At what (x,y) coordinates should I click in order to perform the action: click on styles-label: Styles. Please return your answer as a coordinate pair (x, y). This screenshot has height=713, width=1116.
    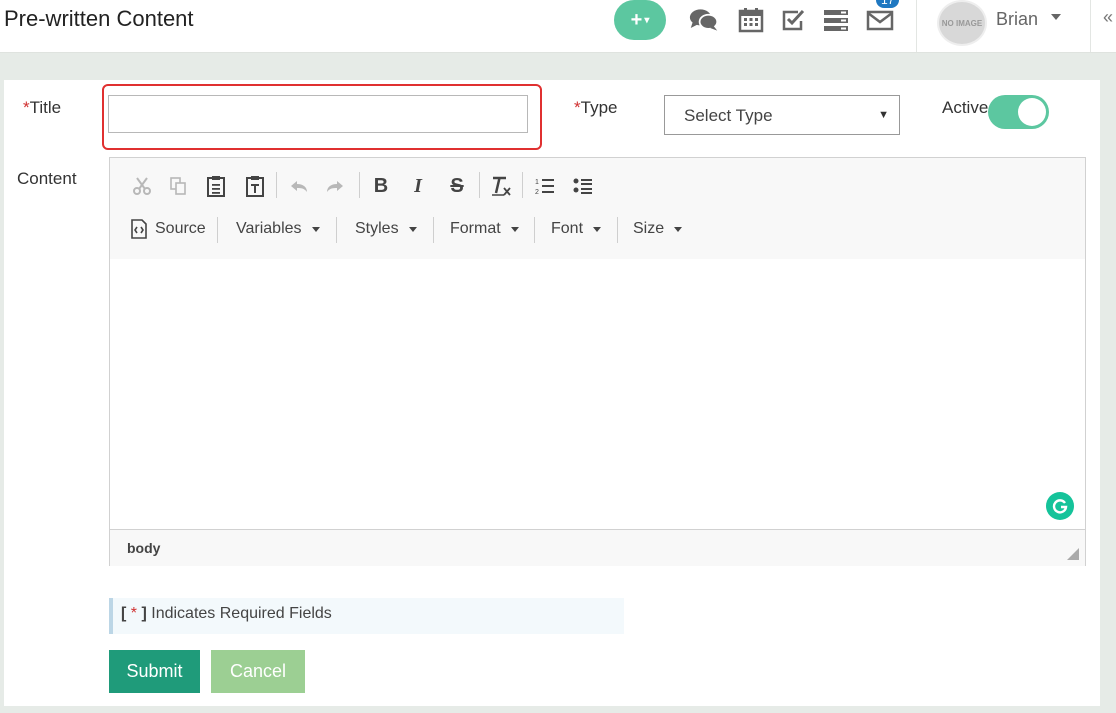
    Looking at the image, I should click on (377, 228).